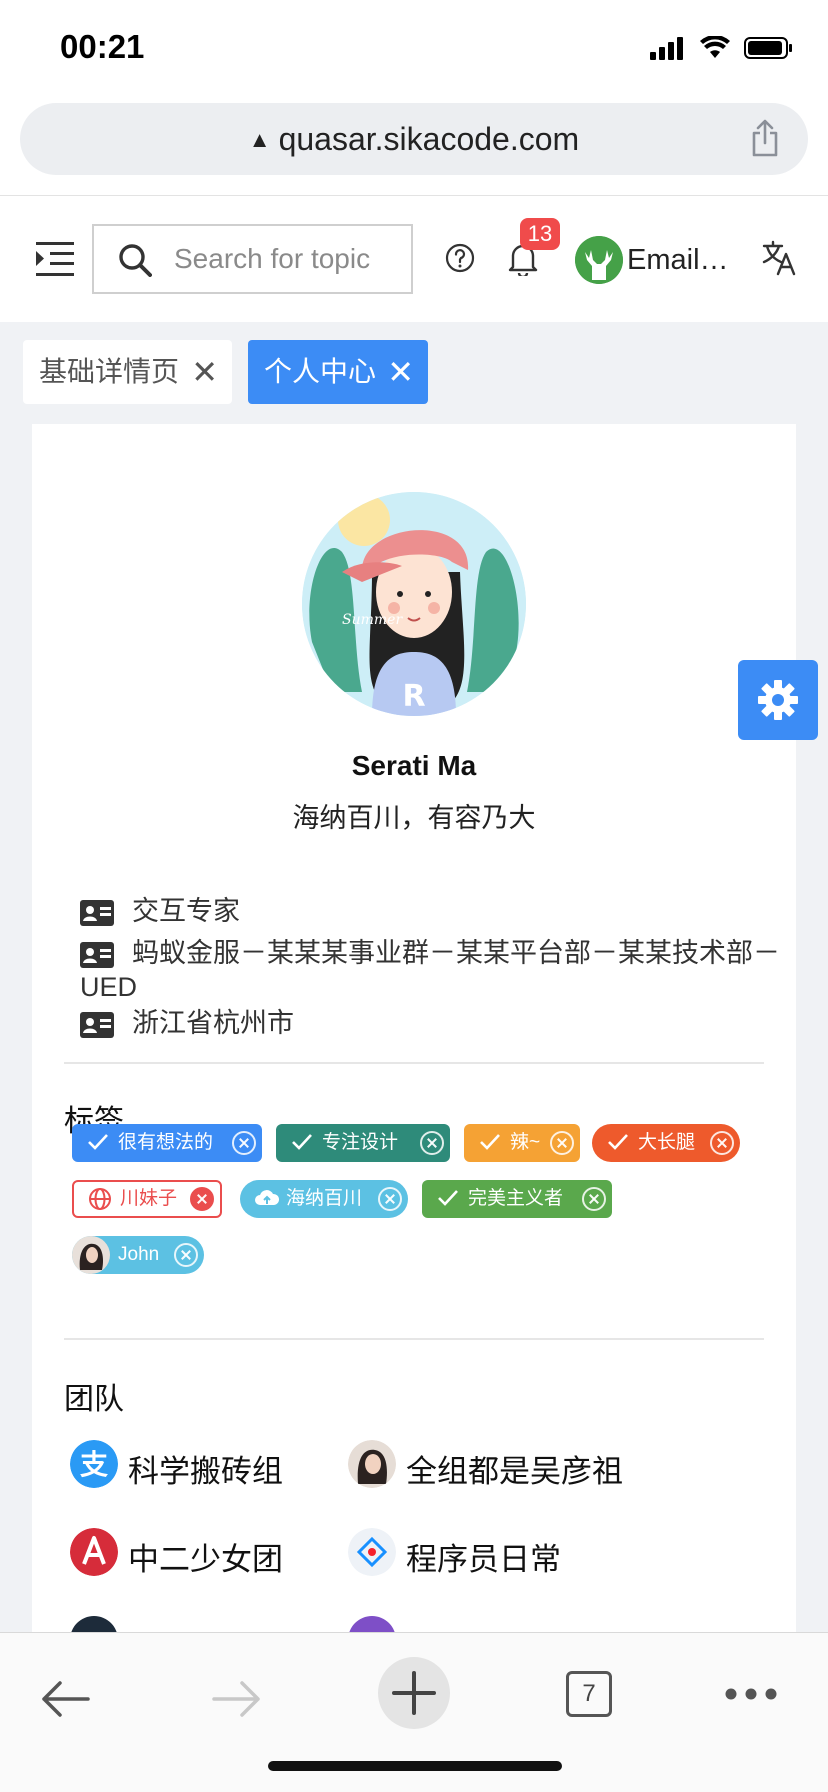 Image resolution: width=828 pixels, height=1792 pixels. I want to click on tag-chip: 完美主义者, so click(517, 1199).